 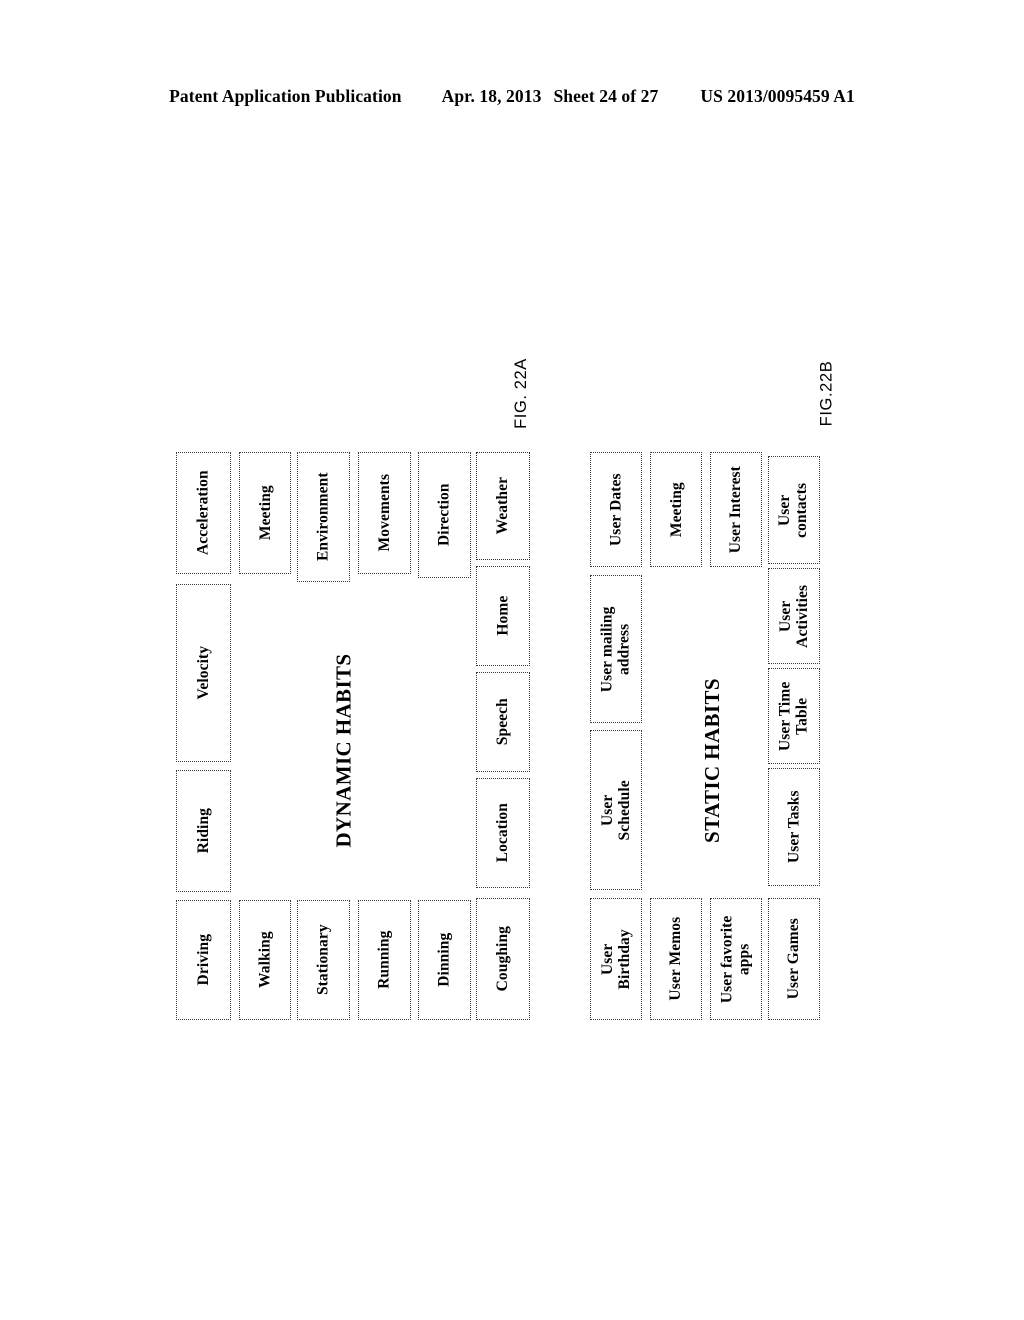 I want to click on node-user-mailing-address: User mailing address, so click(x=616, y=649).